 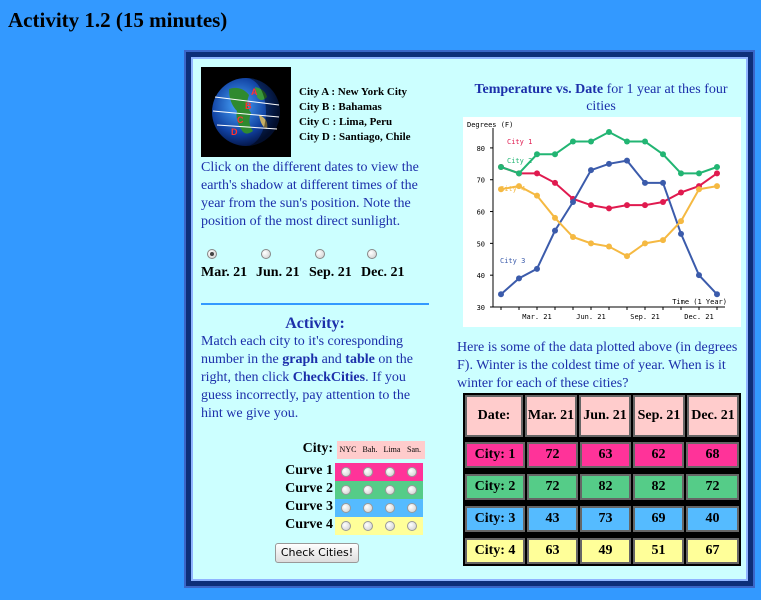 I want to click on radio-curve3-nyc, so click(x=346, y=508).